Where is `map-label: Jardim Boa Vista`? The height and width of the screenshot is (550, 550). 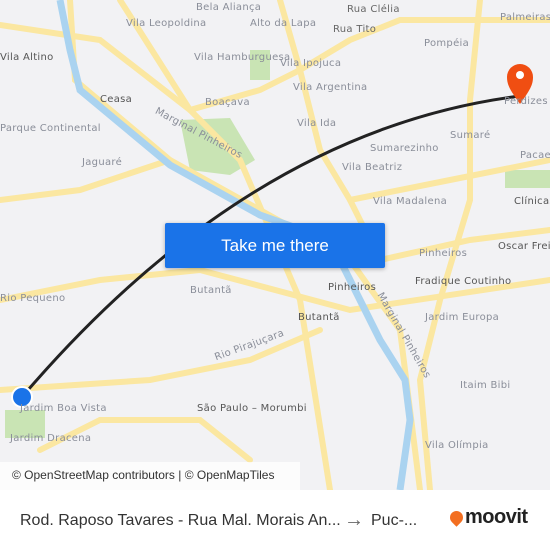
map-label: Jardim Boa Vista is located at coordinates (63, 408).